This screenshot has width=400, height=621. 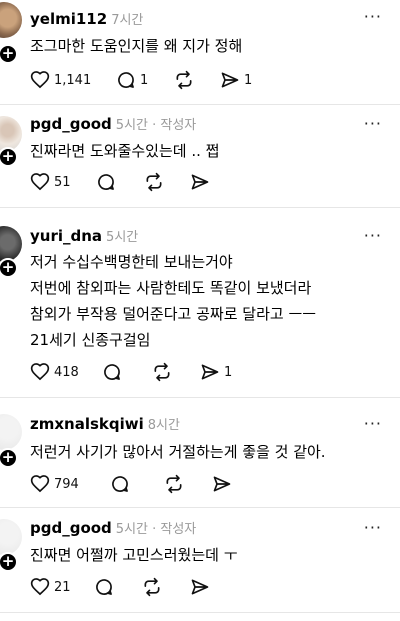 I want to click on comment-button: 1, so click(x=132, y=80).